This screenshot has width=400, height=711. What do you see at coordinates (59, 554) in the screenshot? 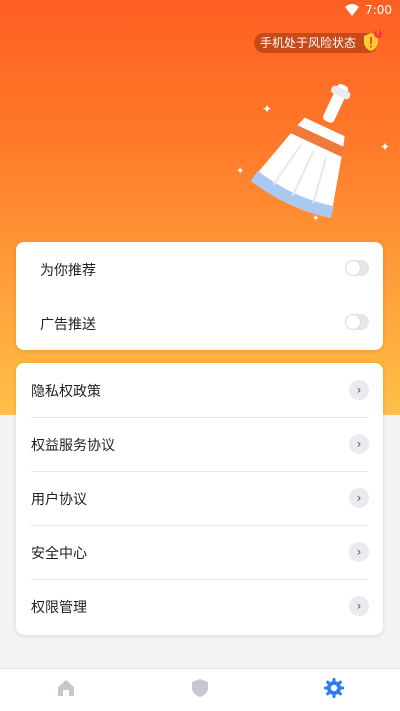
I see `link-label: 安全中心` at bounding box center [59, 554].